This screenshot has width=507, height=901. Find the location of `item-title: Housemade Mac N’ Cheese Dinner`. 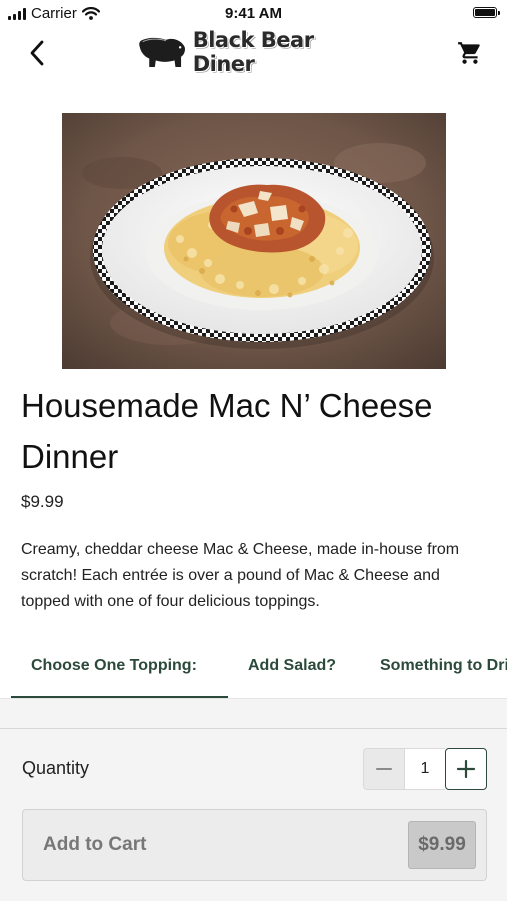

item-title: Housemade Mac N’ Cheese Dinner is located at coordinates (227, 431).